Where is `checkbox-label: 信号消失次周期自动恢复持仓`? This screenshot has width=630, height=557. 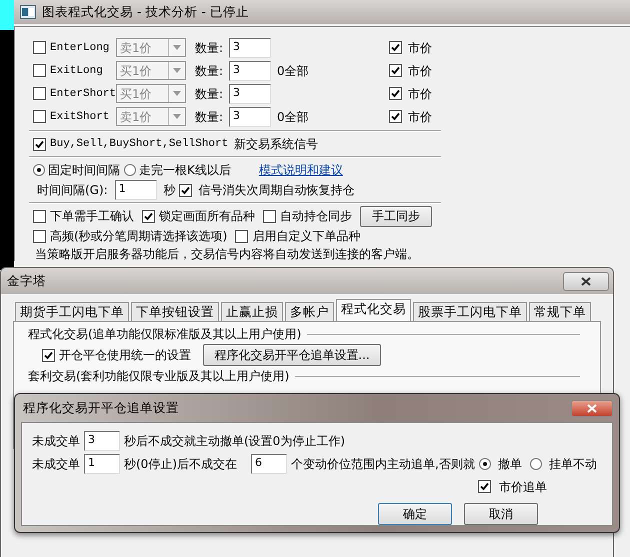
checkbox-label: 信号消失次周期自动恢复持仓 is located at coordinates (276, 190).